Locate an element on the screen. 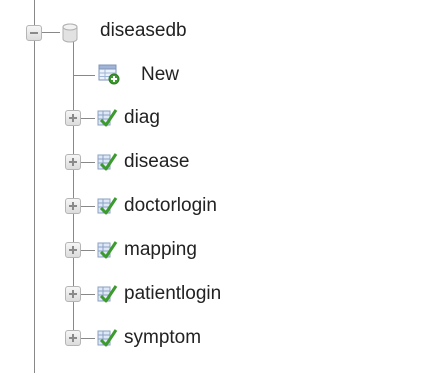 The width and height of the screenshot is (433, 373). table-node: diag is located at coordinates (216, 118).